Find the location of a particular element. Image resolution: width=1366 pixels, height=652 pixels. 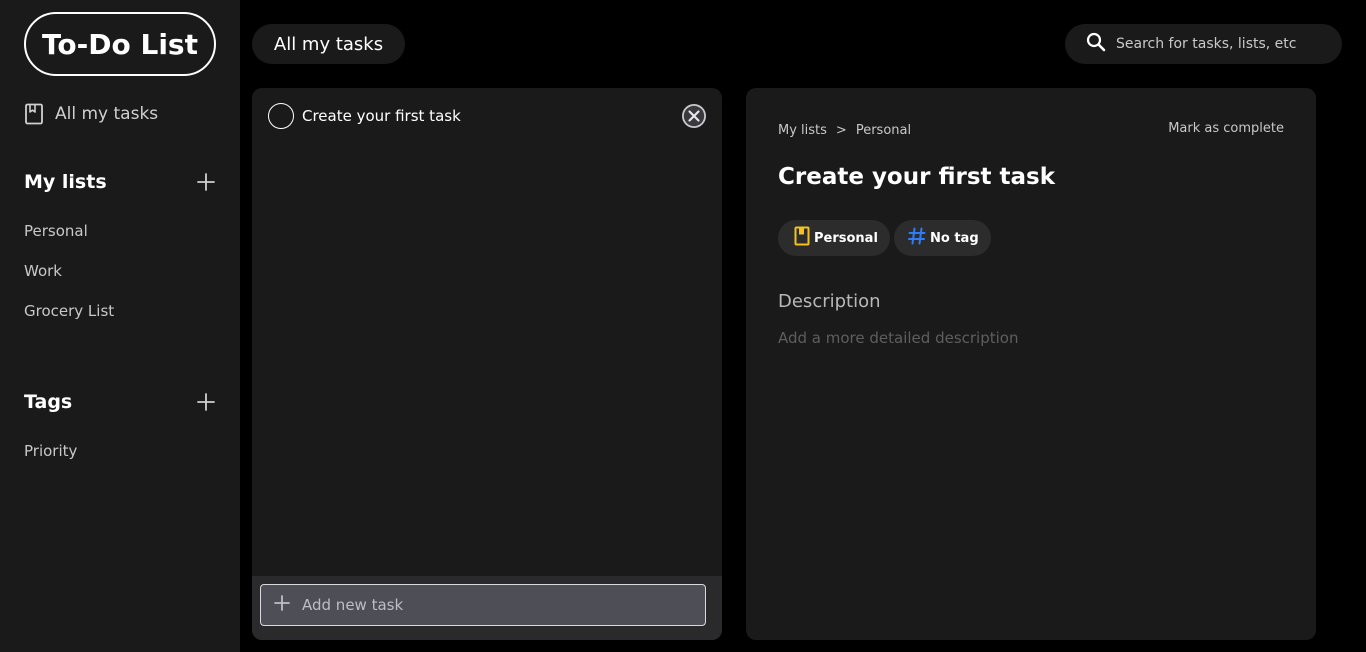

task-title: Create your first task is located at coordinates (381, 116).